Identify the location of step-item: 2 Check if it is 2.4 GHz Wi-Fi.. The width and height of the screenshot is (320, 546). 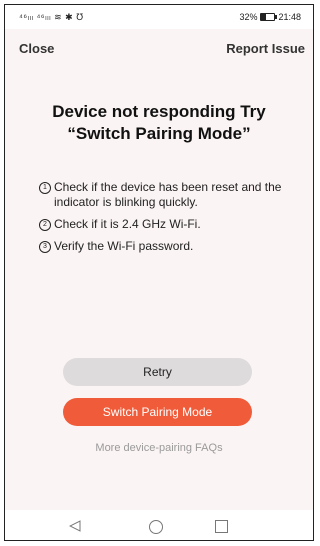
(164, 224).